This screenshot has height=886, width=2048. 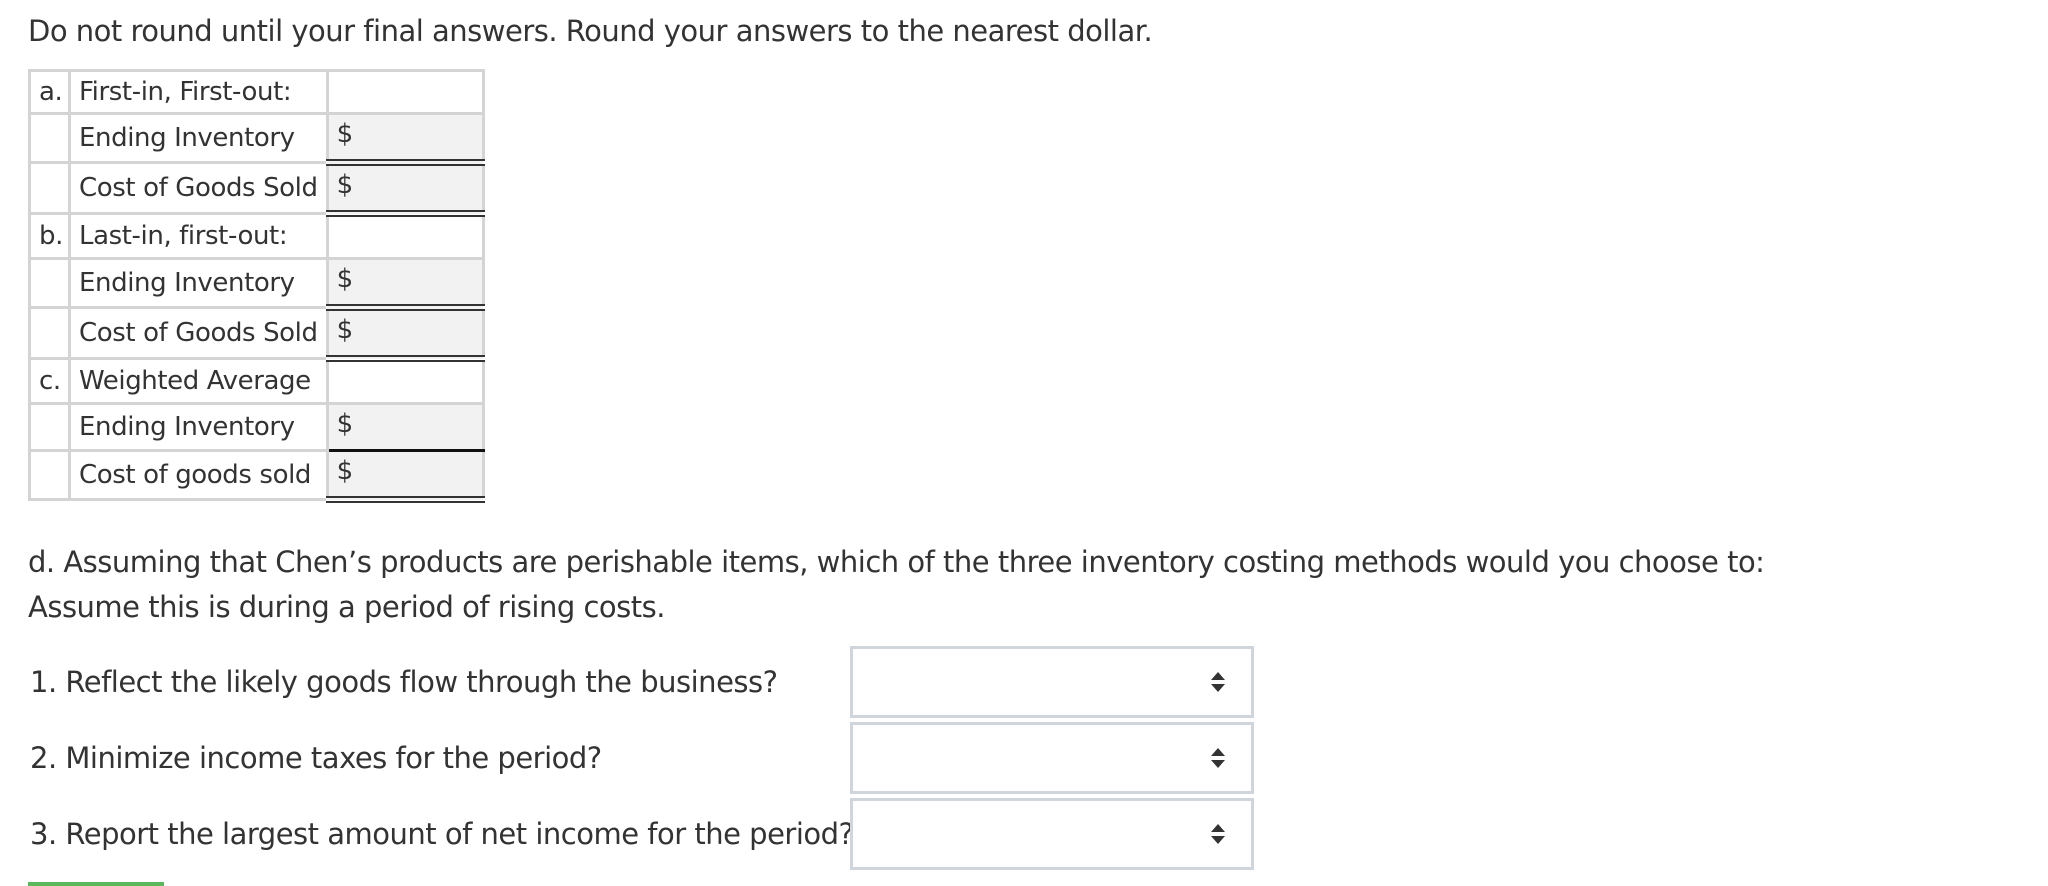 I want to click on table-row: Cost of goods sold $, so click(x=256, y=476).